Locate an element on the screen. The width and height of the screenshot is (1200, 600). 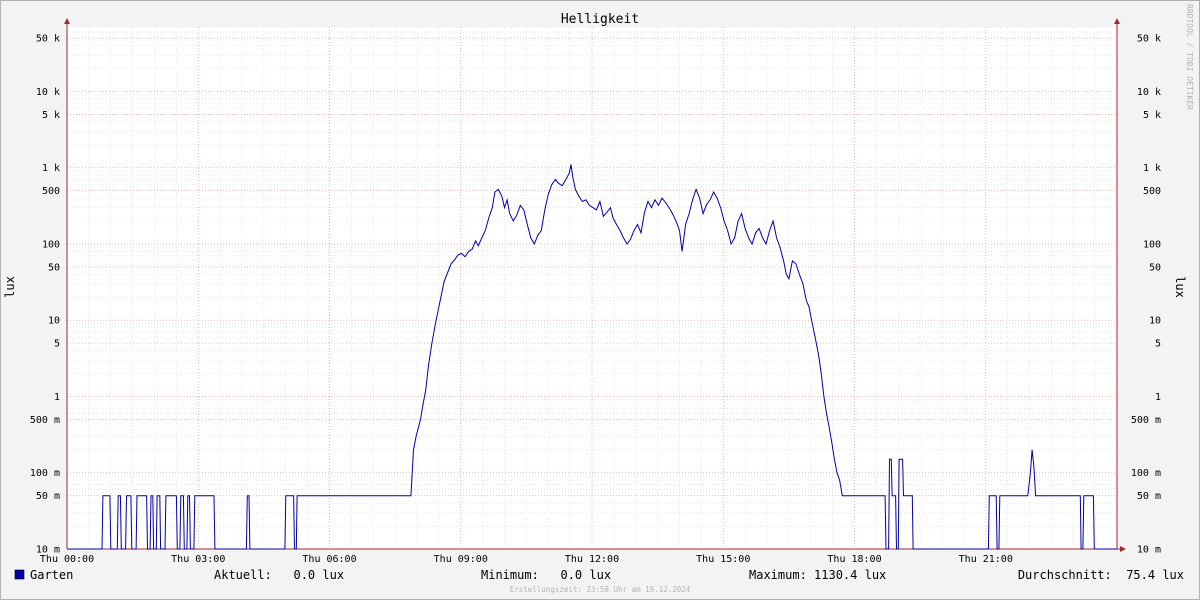
y-tick-label-left: 100 m is located at coordinates (45, 473).